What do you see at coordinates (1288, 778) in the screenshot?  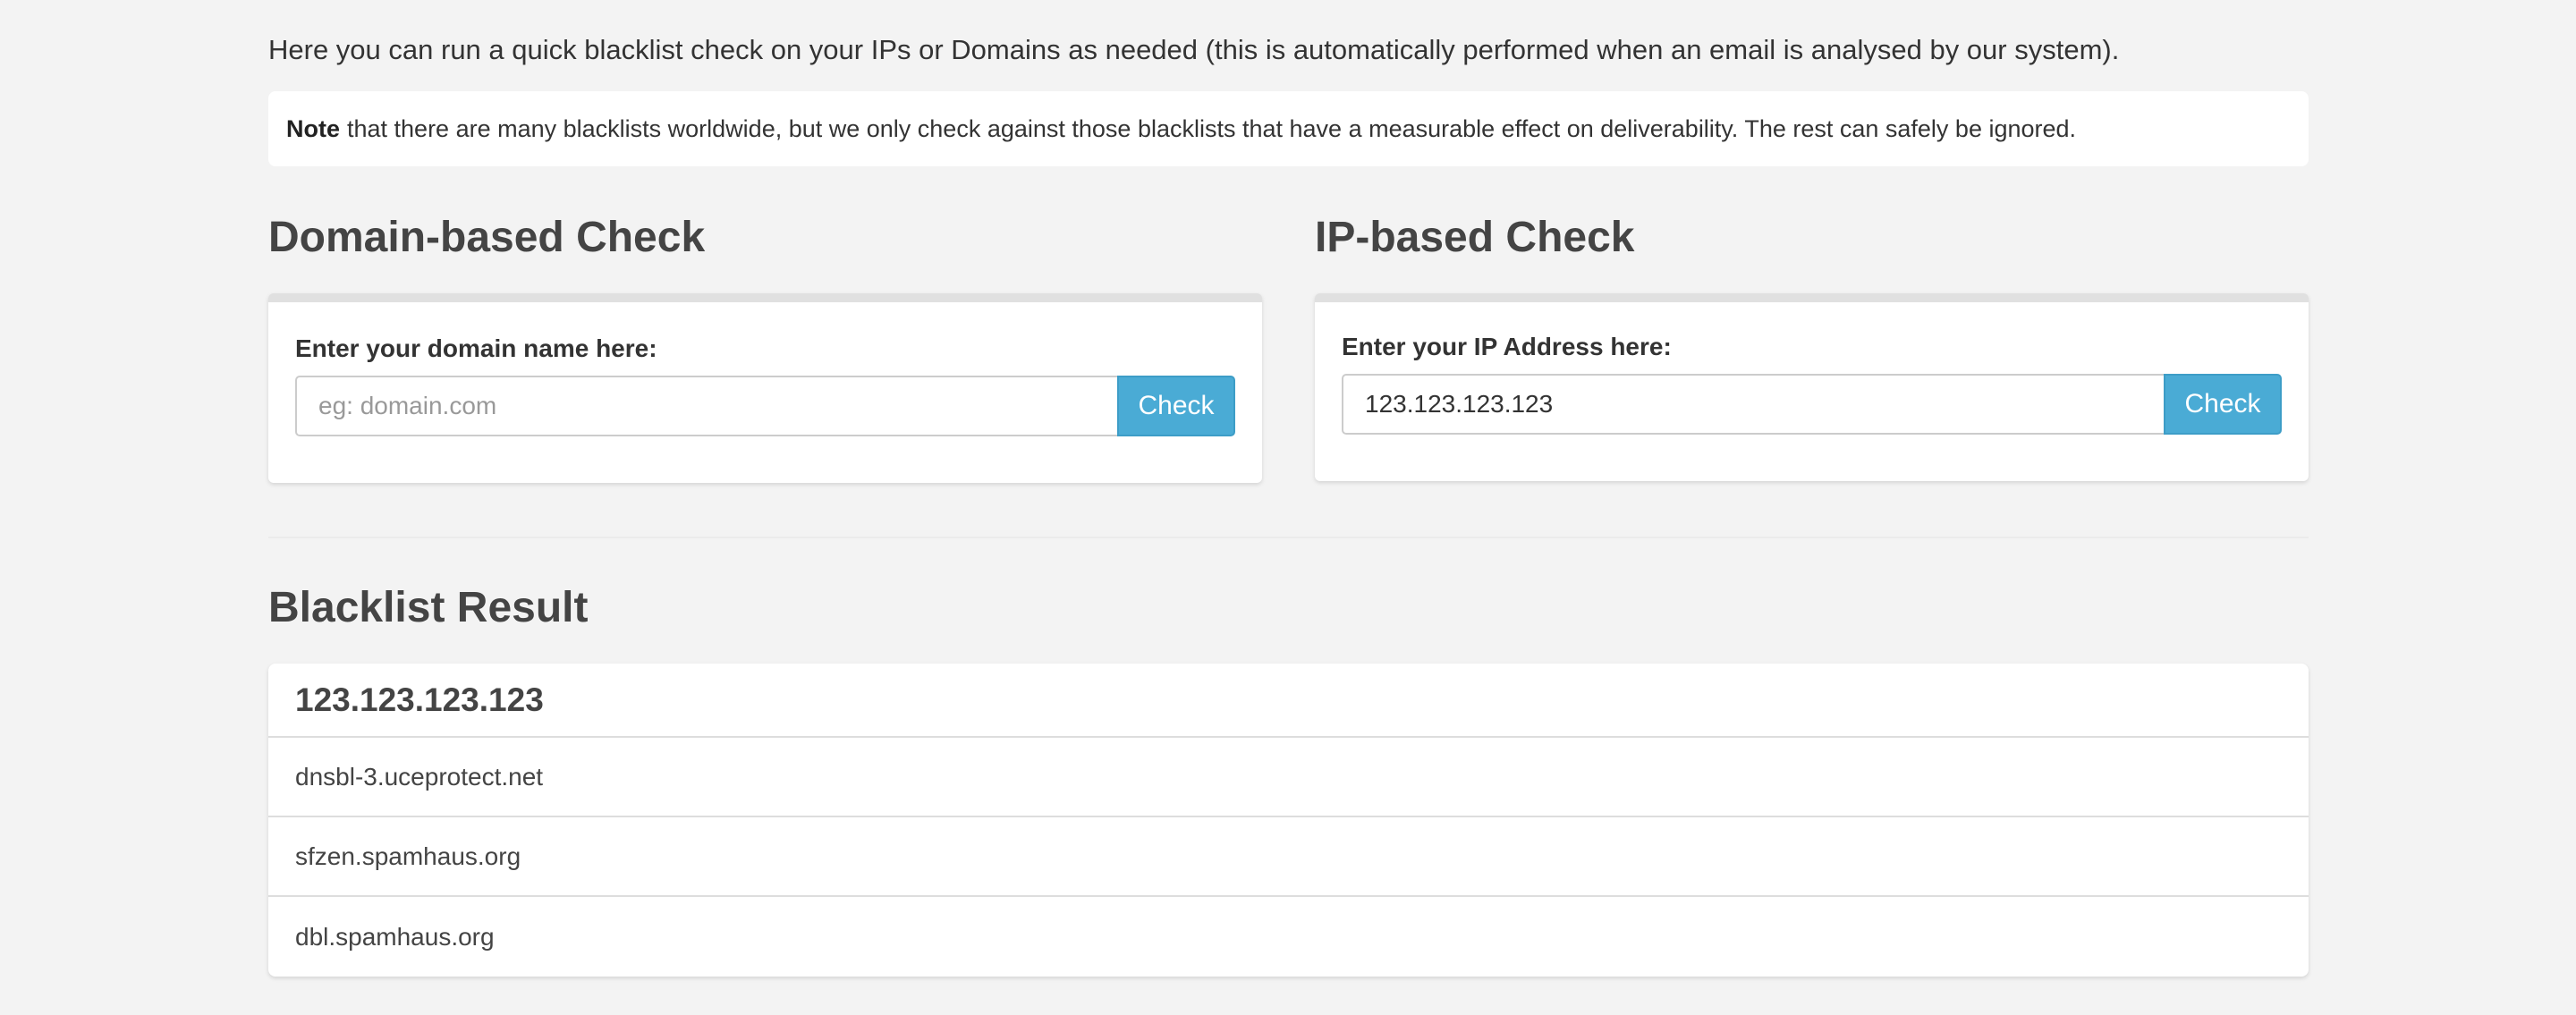 I see `result-row: dnsbl-3.uceprotect.net` at bounding box center [1288, 778].